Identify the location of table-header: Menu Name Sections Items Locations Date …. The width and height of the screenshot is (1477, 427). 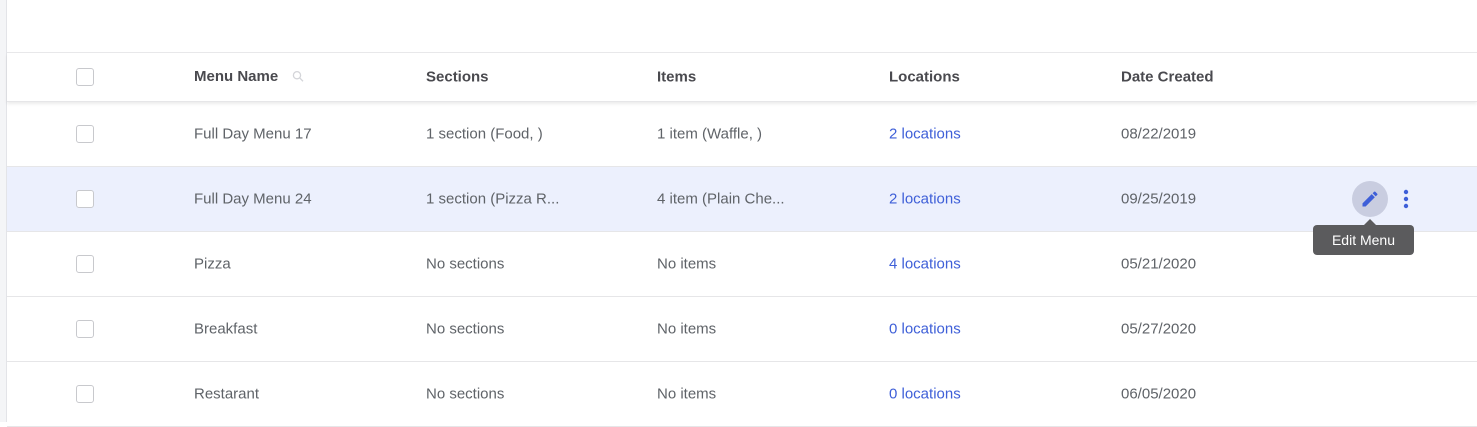
(742, 77).